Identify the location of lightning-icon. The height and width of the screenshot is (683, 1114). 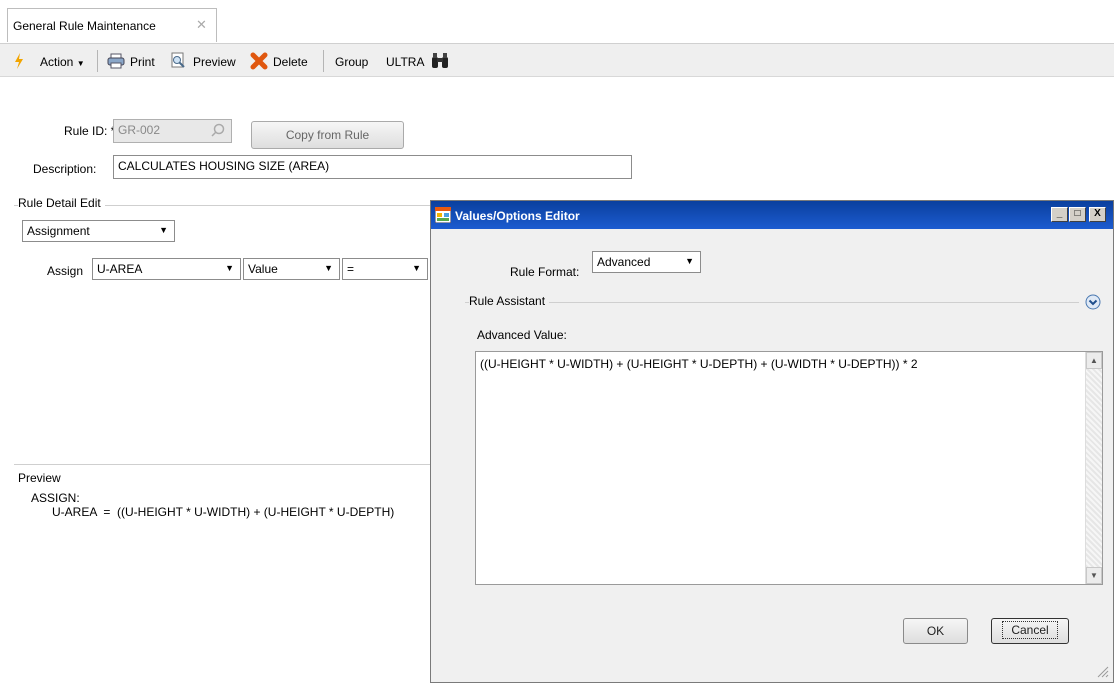
(19, 61).